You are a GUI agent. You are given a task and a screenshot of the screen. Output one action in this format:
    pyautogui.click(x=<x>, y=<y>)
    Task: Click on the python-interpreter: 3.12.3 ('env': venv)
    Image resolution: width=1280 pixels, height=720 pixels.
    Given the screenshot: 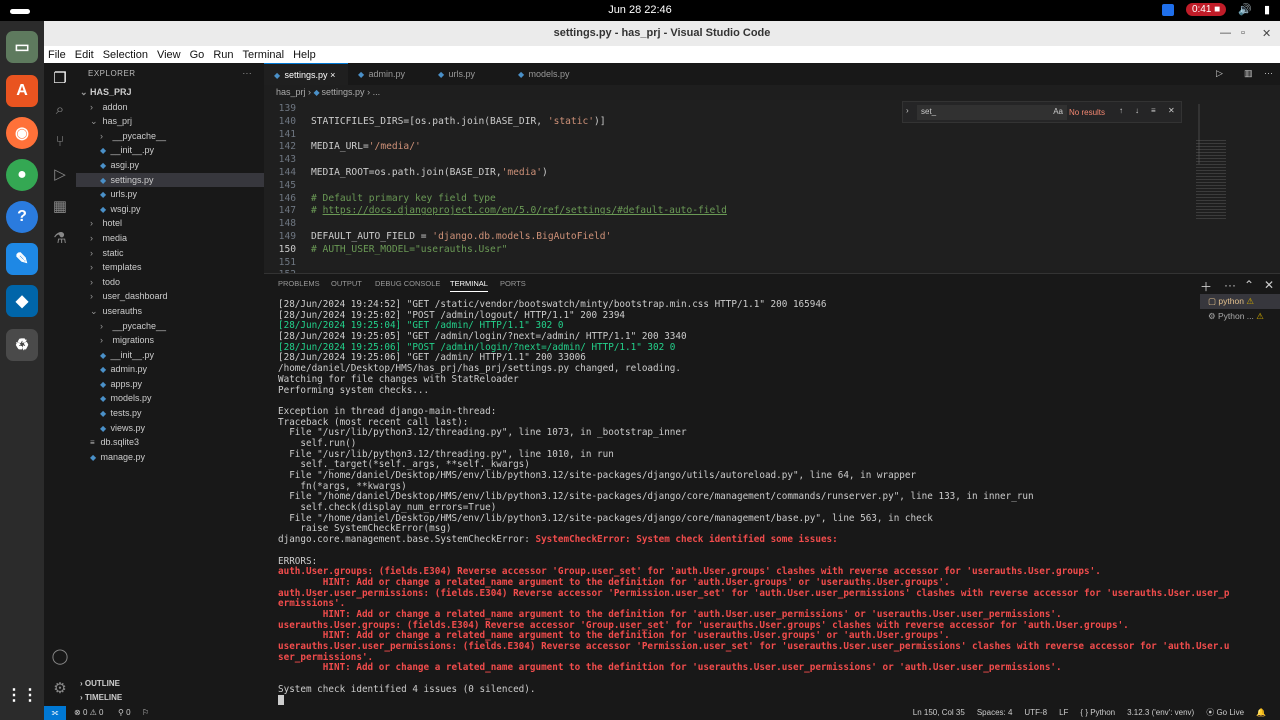 What is the action you would take?
    pyautogui.click(x=1160, y=713)
    